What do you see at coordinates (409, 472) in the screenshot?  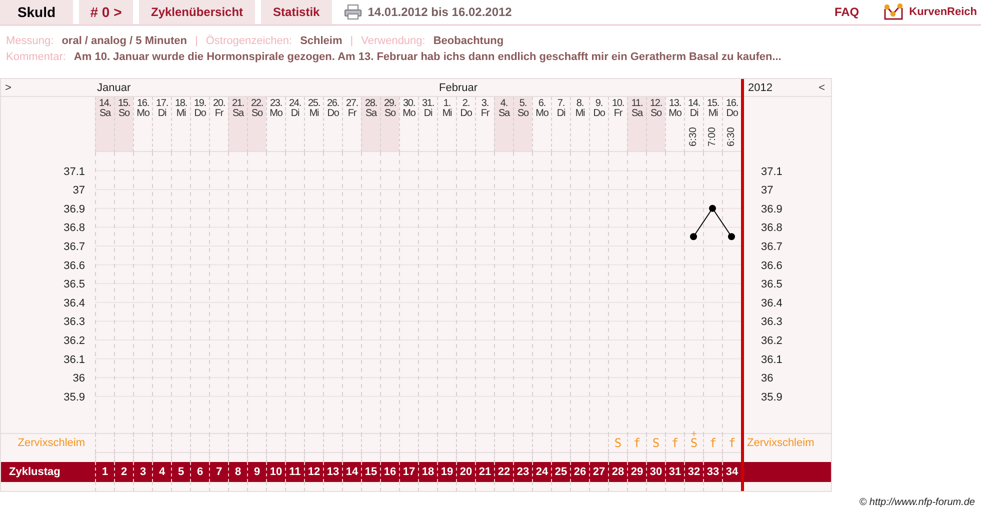 I see `cycle-day-number: 17` at bounding box center [409, 472].